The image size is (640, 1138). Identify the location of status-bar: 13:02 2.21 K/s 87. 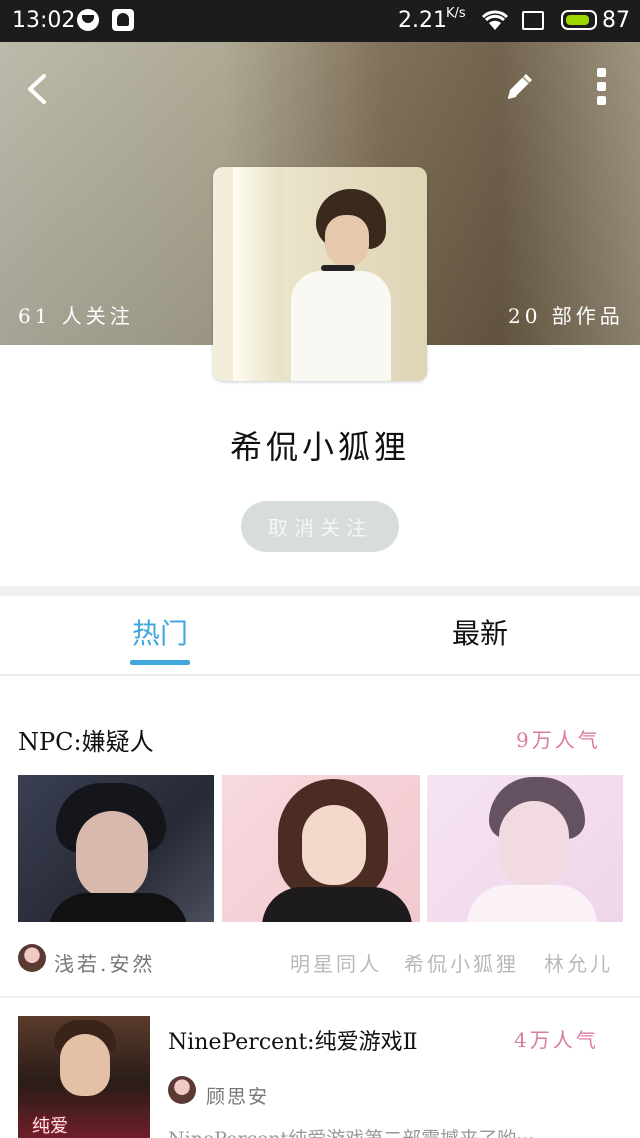
(320, 21).